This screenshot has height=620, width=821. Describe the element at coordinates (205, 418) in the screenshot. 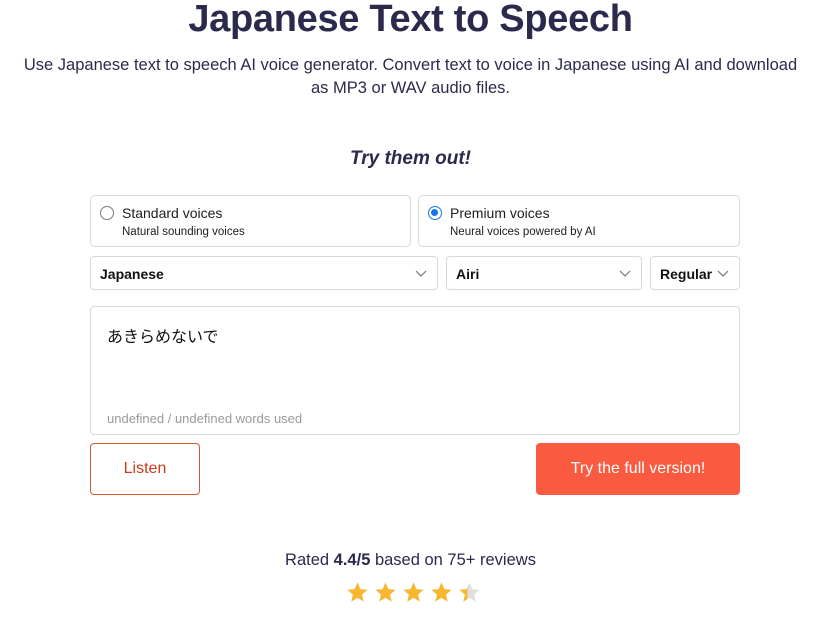

I see `word-count: undefined / undefined words used` at that location.